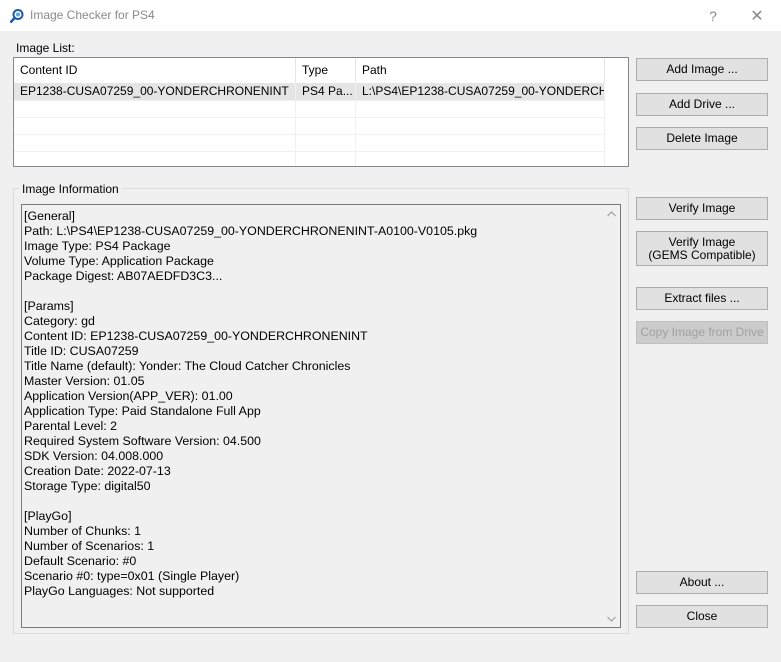 The image size is (781, 662). Describe the element at coordinates (155, 70) in the screenshot. I see `column-header-content-id: Content ID` at that location.